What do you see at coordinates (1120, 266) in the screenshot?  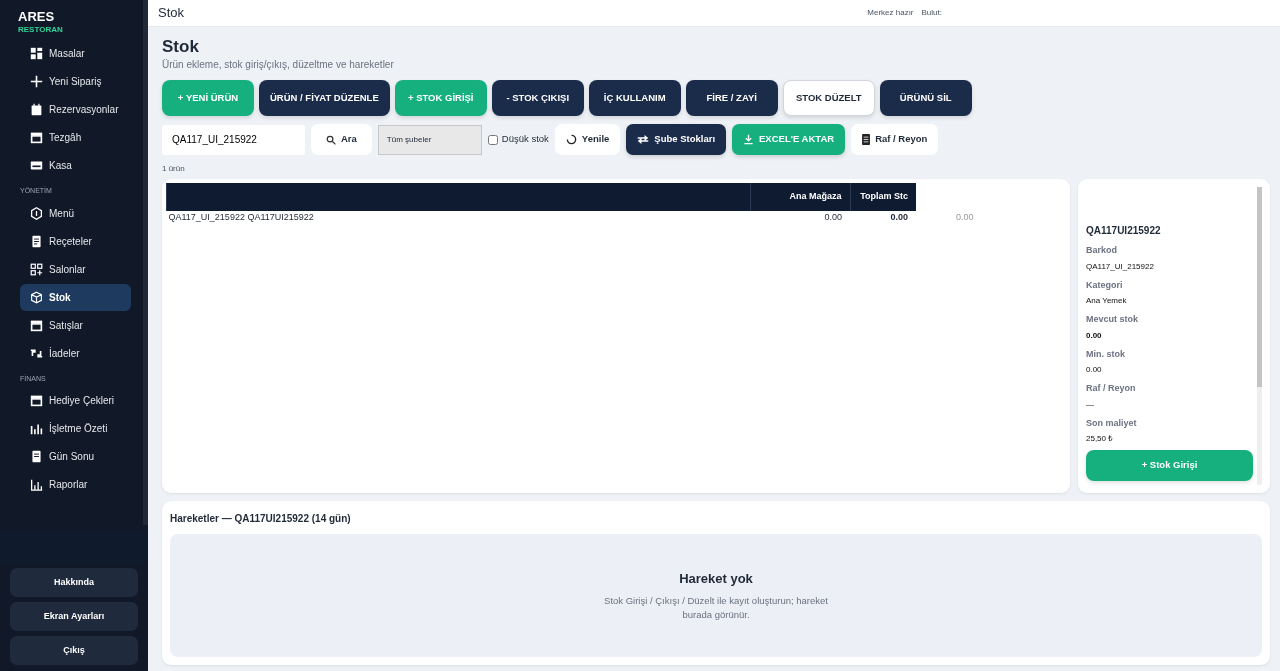 I see `field-value: QA117_UI_215922` at bounding box center [1120, 266].